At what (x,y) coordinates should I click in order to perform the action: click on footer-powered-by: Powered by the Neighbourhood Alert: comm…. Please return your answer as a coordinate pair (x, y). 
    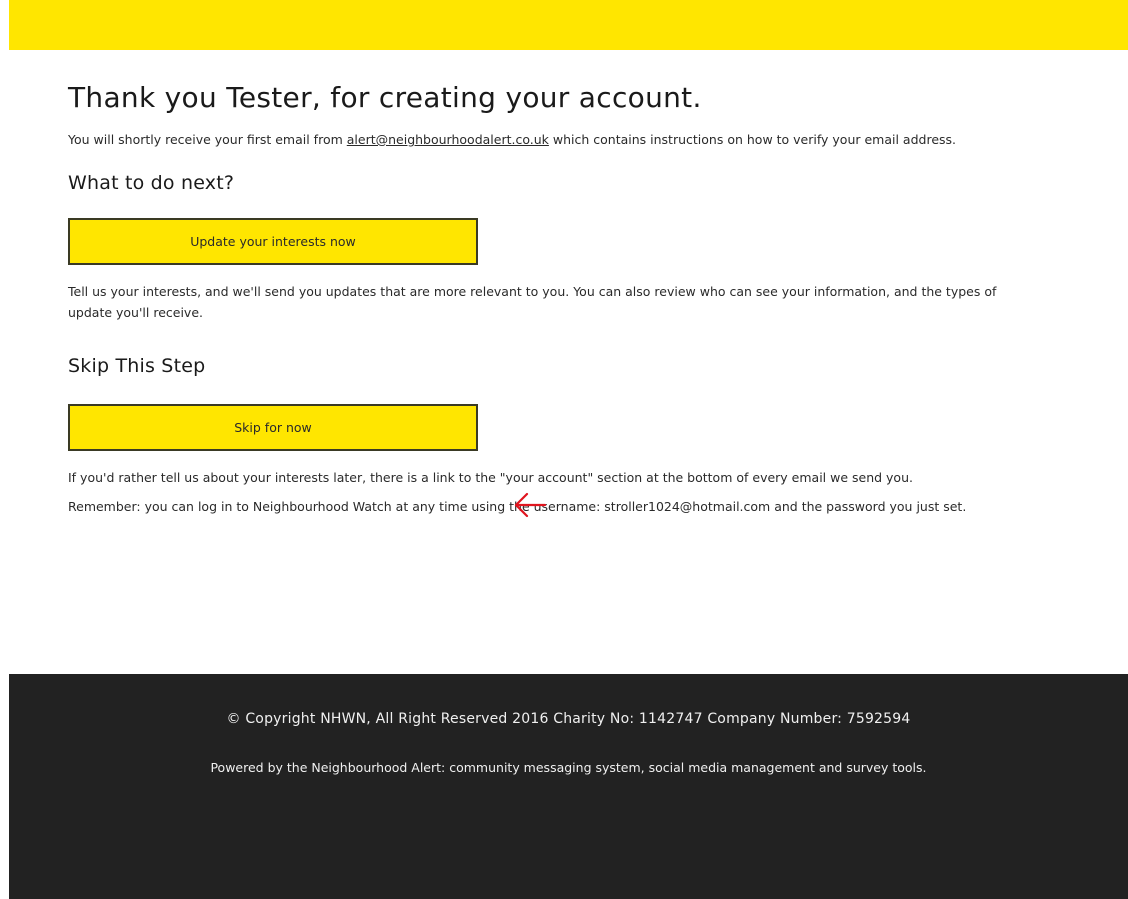
    Looking at the image, I should click on (568, 767).